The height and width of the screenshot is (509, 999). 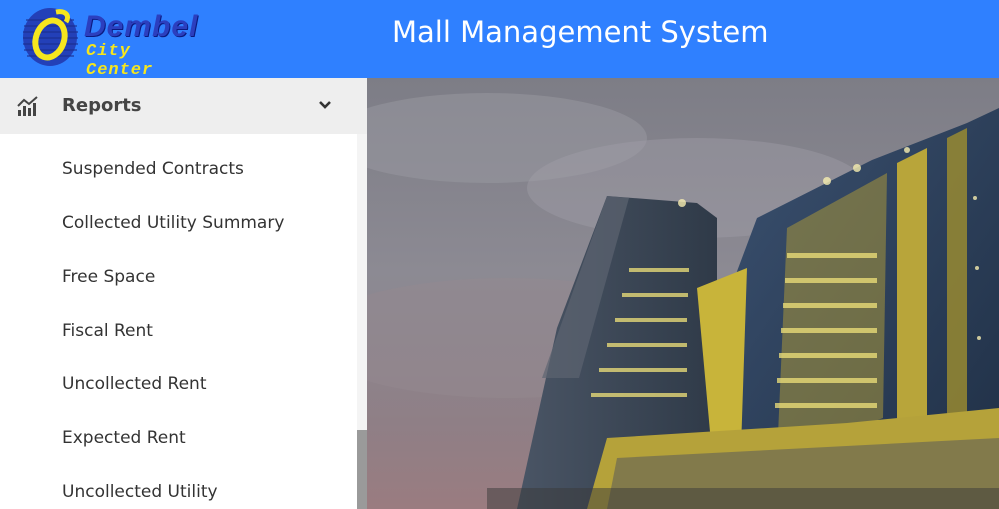 What do you see at coordinates (173, 223) in the screenshot?
I see `sidebar-item-collected-utility-summary: Collected Utility Summary` at bounding box center [173, 223].